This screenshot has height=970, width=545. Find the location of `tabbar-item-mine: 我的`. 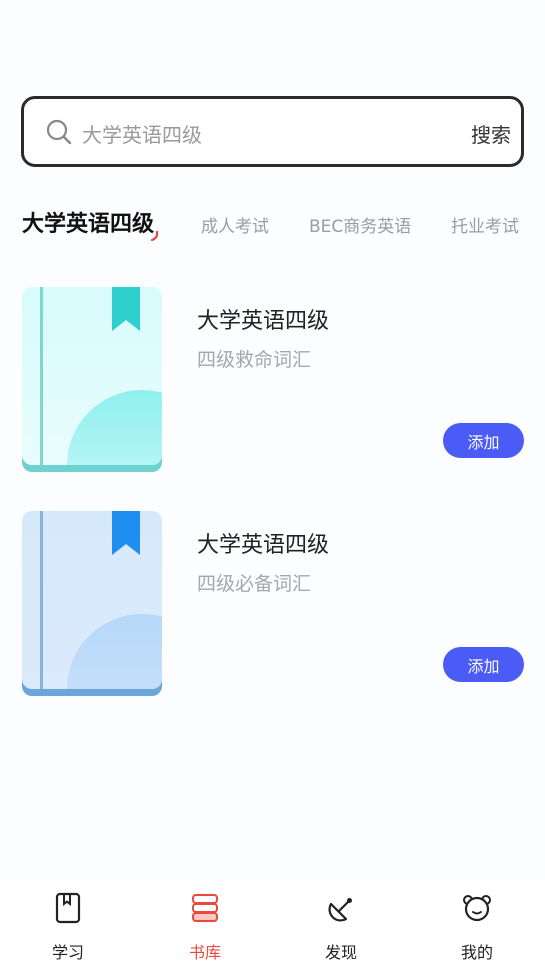

tabbar-item-mine: 我的 is located at coordinates (477, 925).